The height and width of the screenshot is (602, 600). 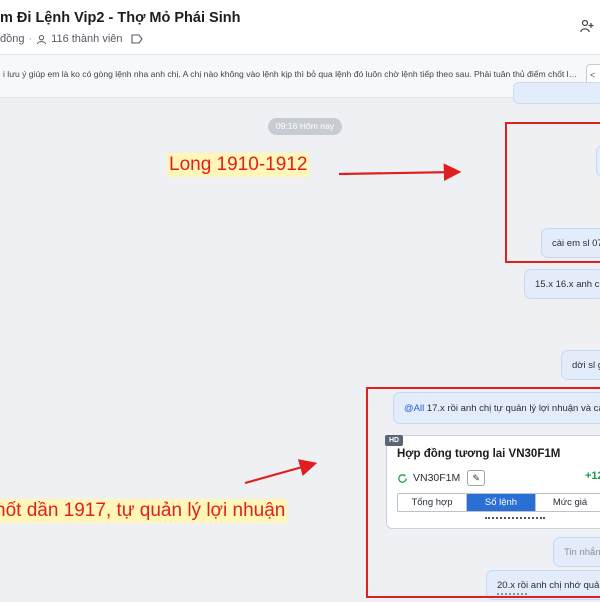 I want to click on annotation-entry: Long 1910-1912, so click(x=238, y=165).